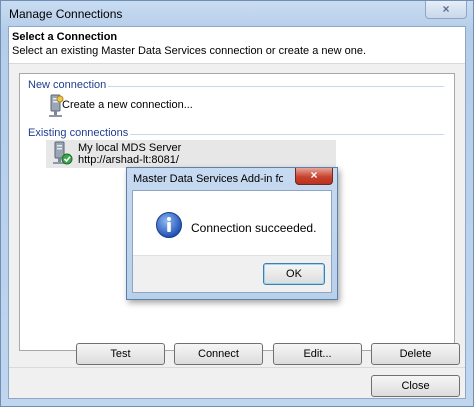 The image size is (474, 407). I want to click on connection-url: http://arshad-lt:8081/, so click(128, 160).